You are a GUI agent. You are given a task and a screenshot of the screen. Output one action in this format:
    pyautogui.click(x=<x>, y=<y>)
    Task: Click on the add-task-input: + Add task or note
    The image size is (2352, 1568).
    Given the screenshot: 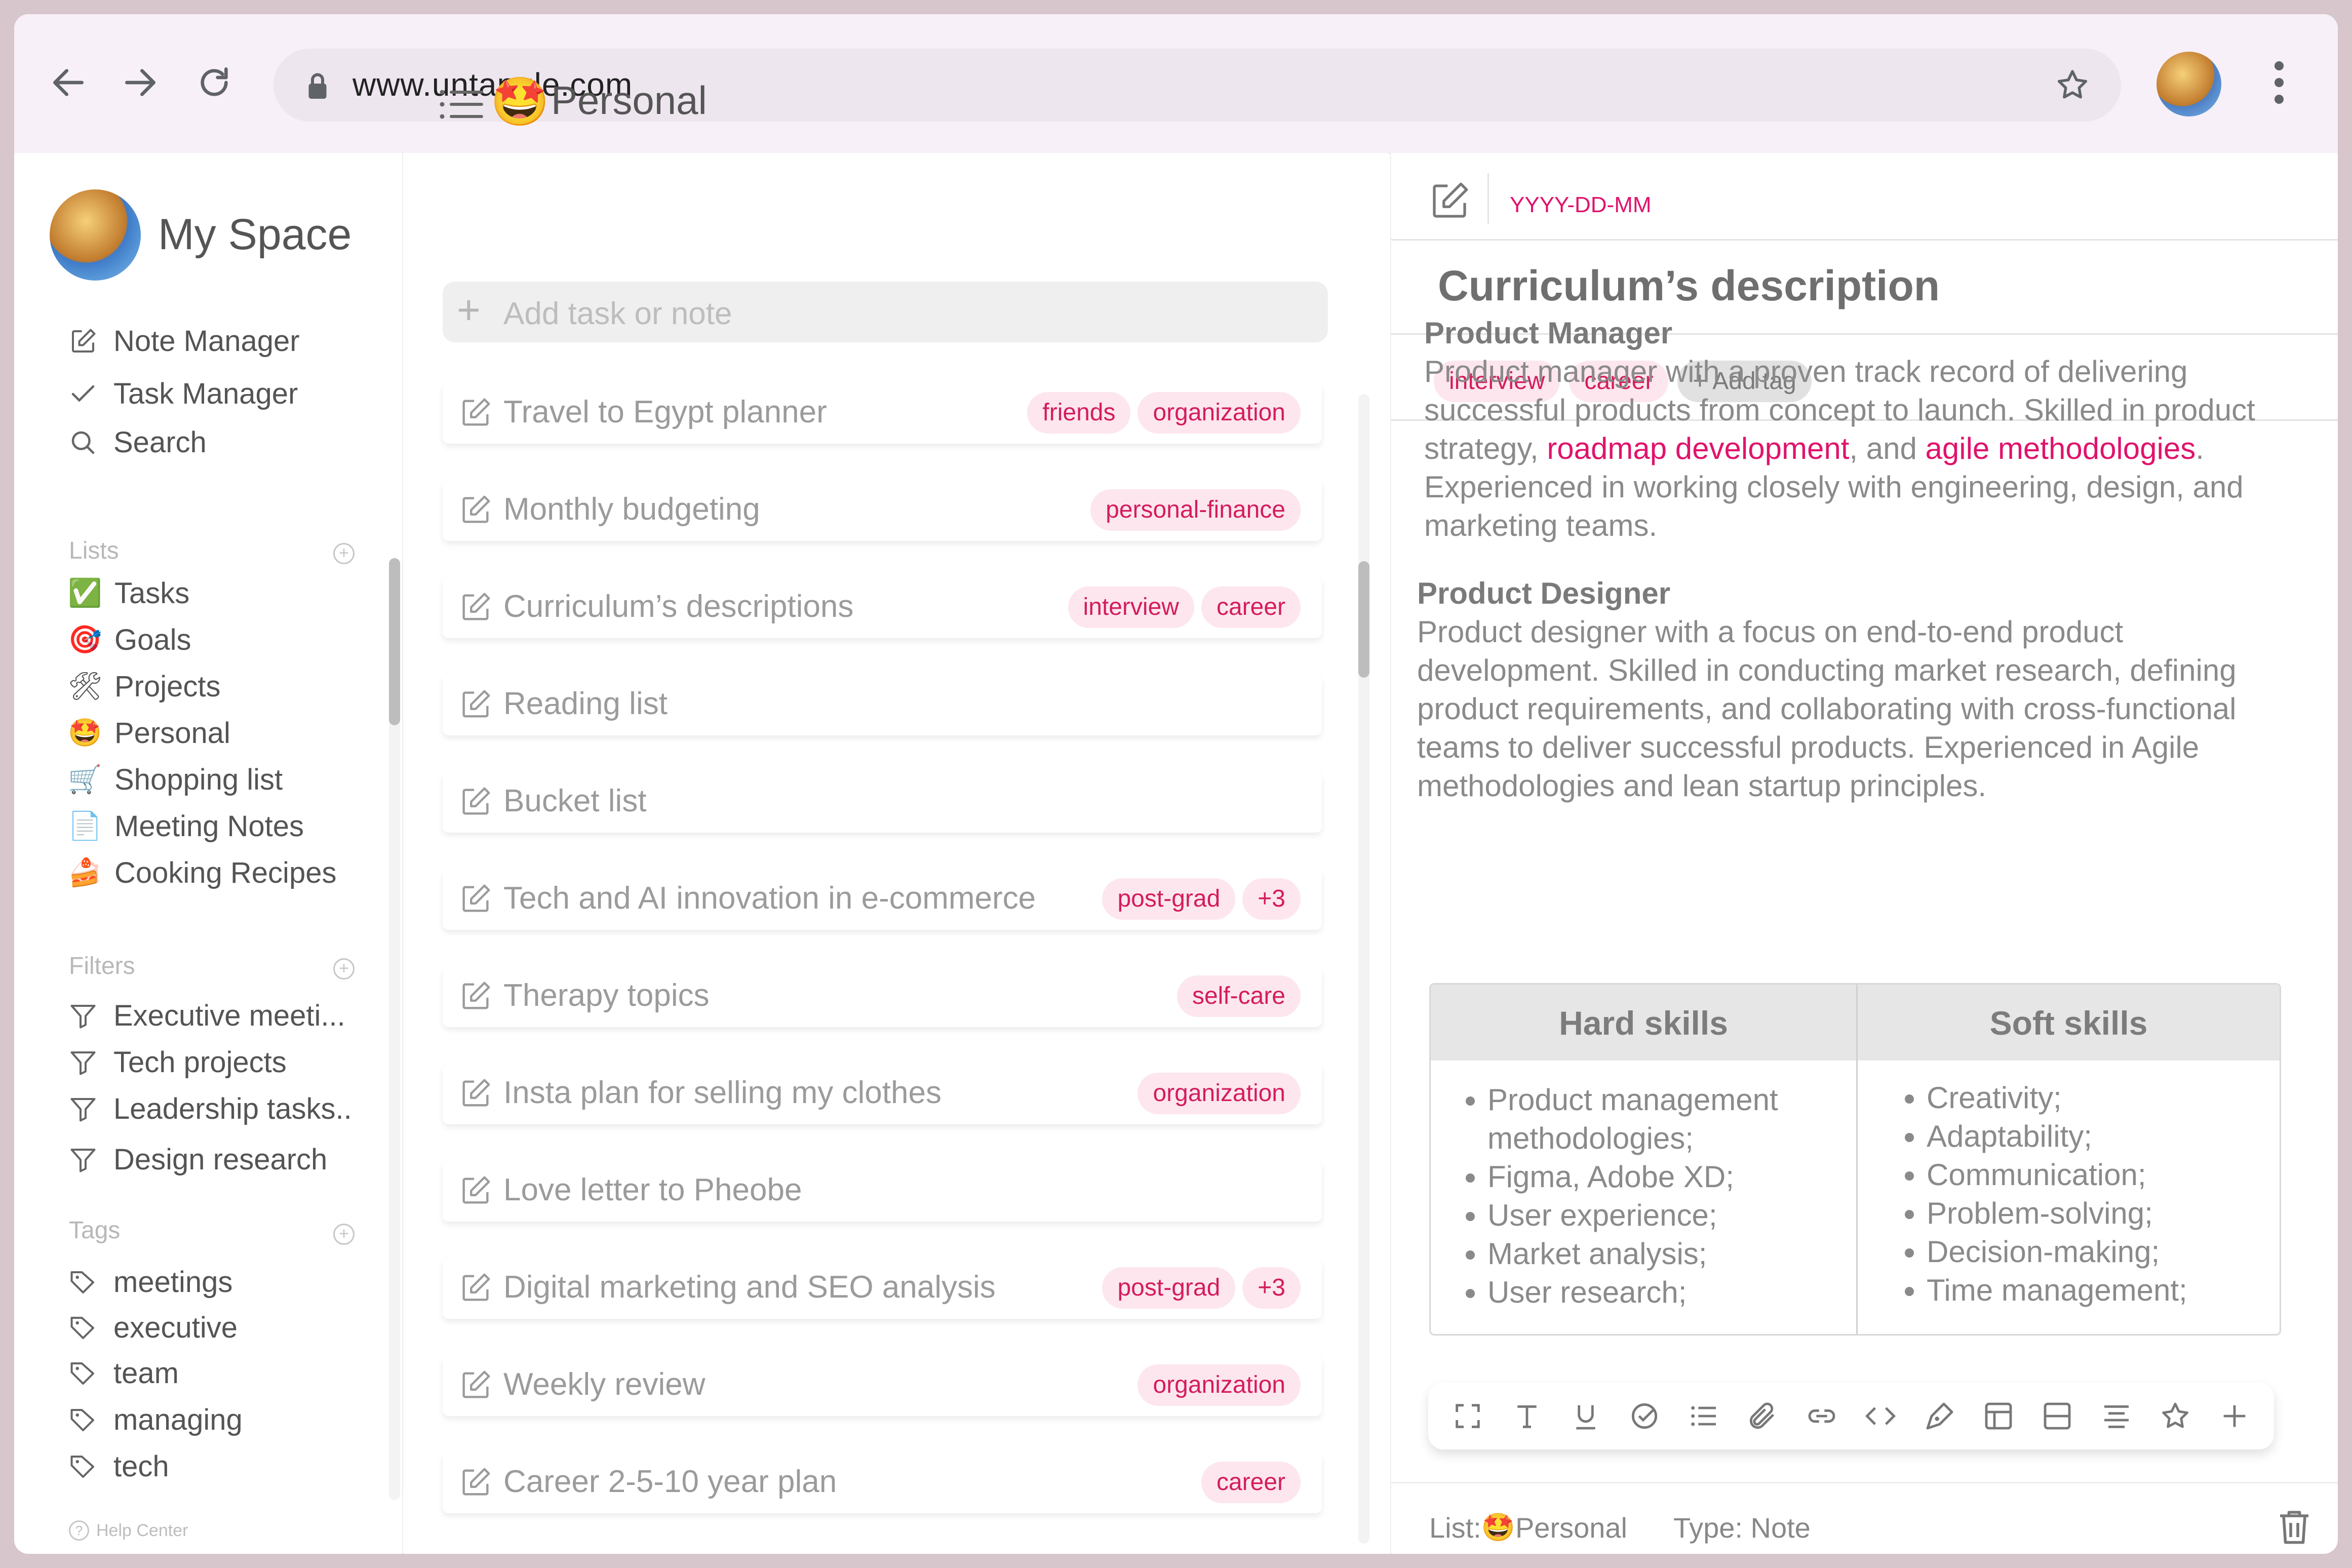 What is the action you would take?
    pyautogui.click(x=885, y=312)
    